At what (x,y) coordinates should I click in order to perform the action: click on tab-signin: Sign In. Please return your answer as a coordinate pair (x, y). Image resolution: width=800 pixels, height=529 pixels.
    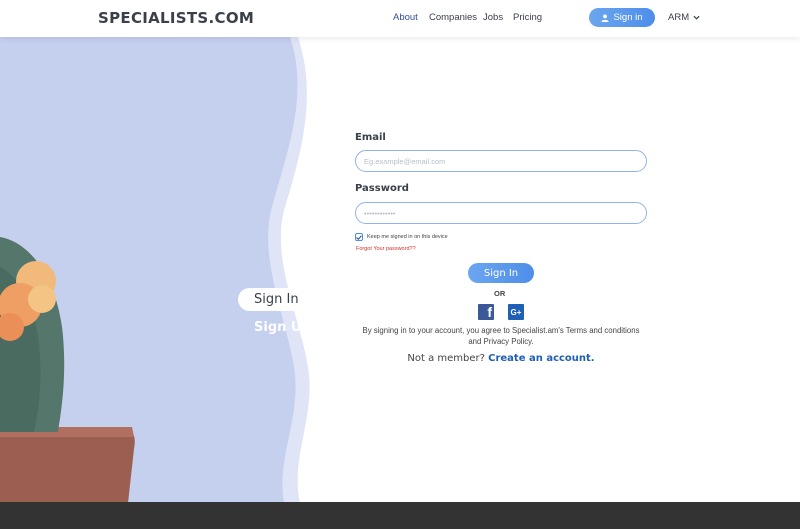
    Looking at the image, I should click on (275, 299).